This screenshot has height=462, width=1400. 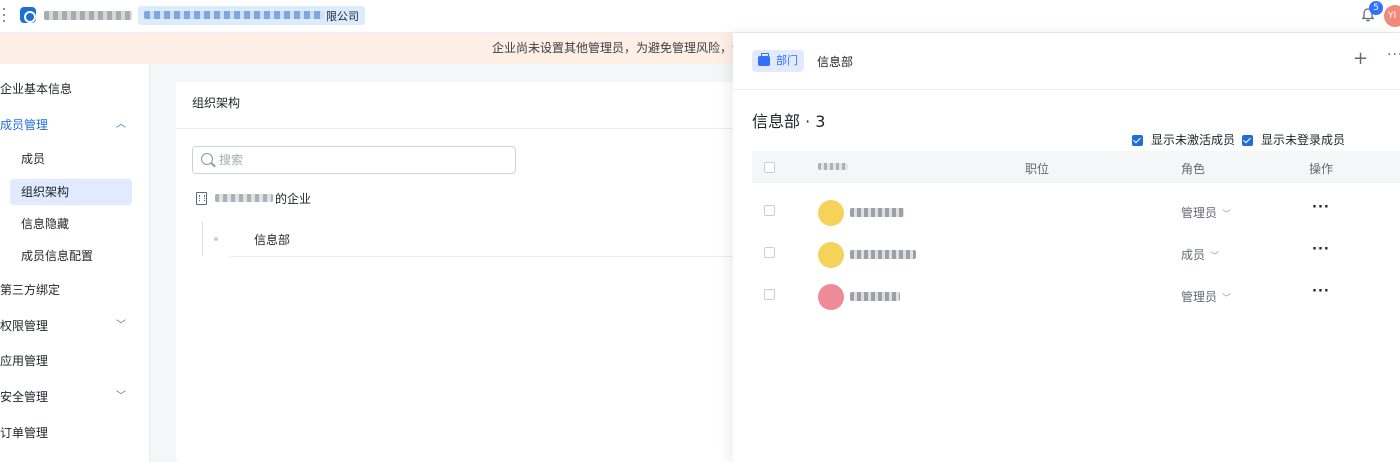 I want to click on org-root-node: 的企业, so click(x=253, y=198).